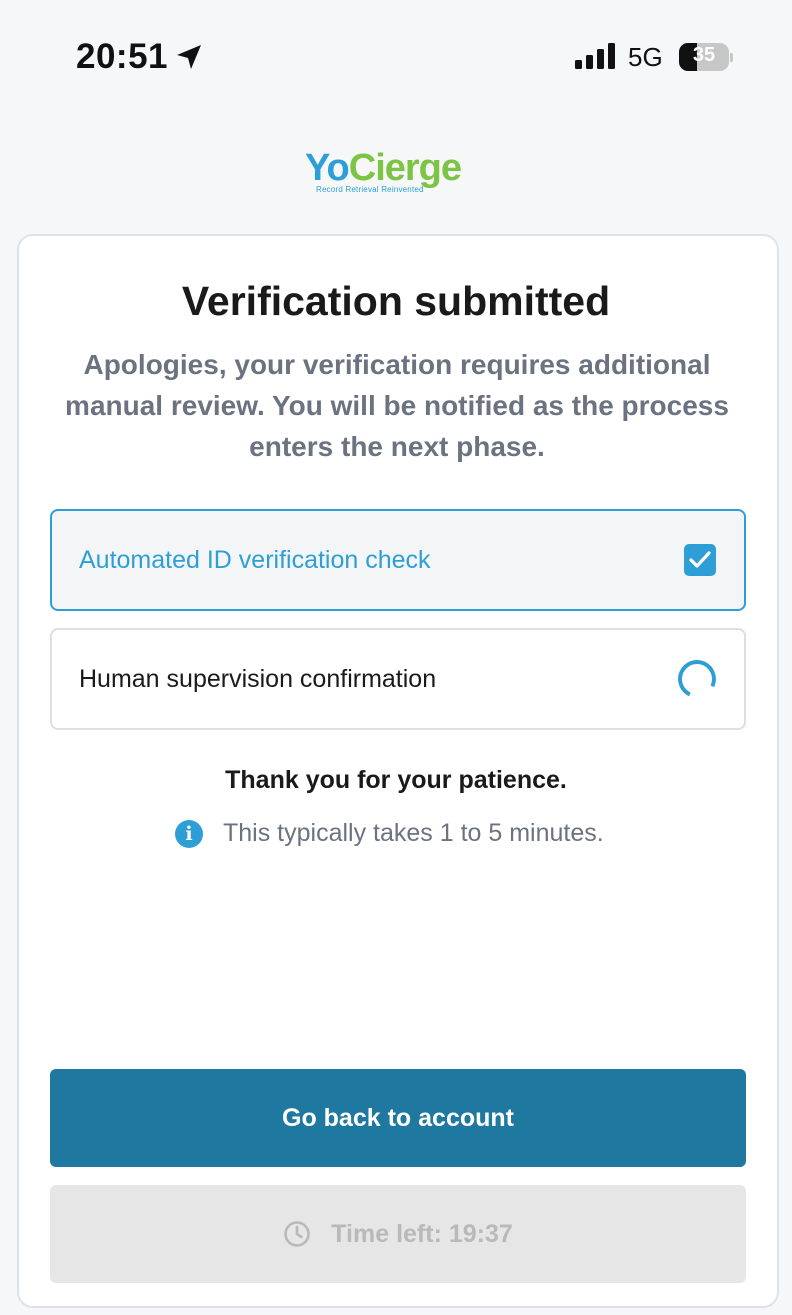 This screenshot has height=1315, width=792. I want to click on step-label: Human supervision confirmation, so click(258, 678).